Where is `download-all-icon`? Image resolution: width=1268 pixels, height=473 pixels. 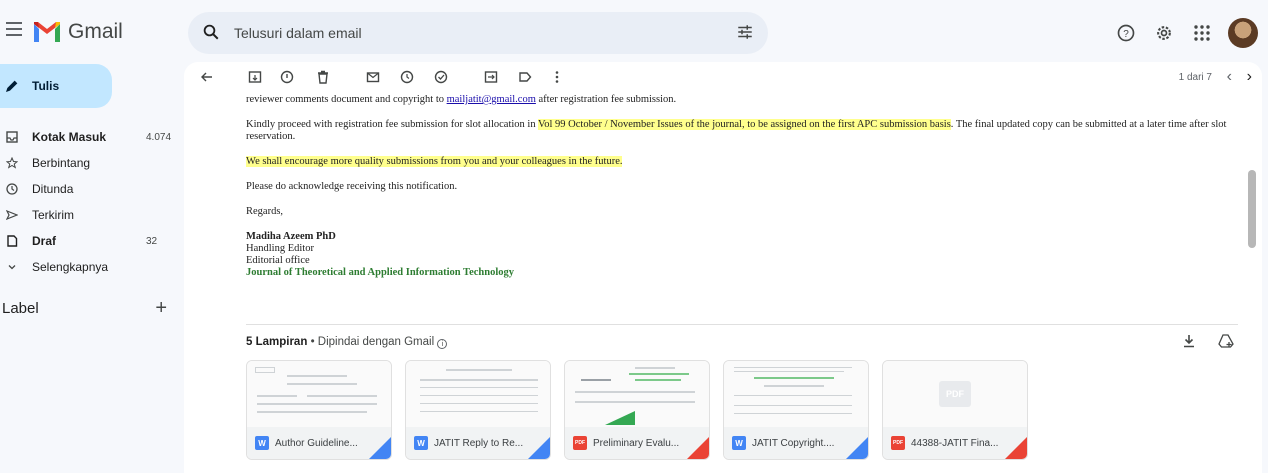 download-all-icon is located at coordinates (1189, 341).